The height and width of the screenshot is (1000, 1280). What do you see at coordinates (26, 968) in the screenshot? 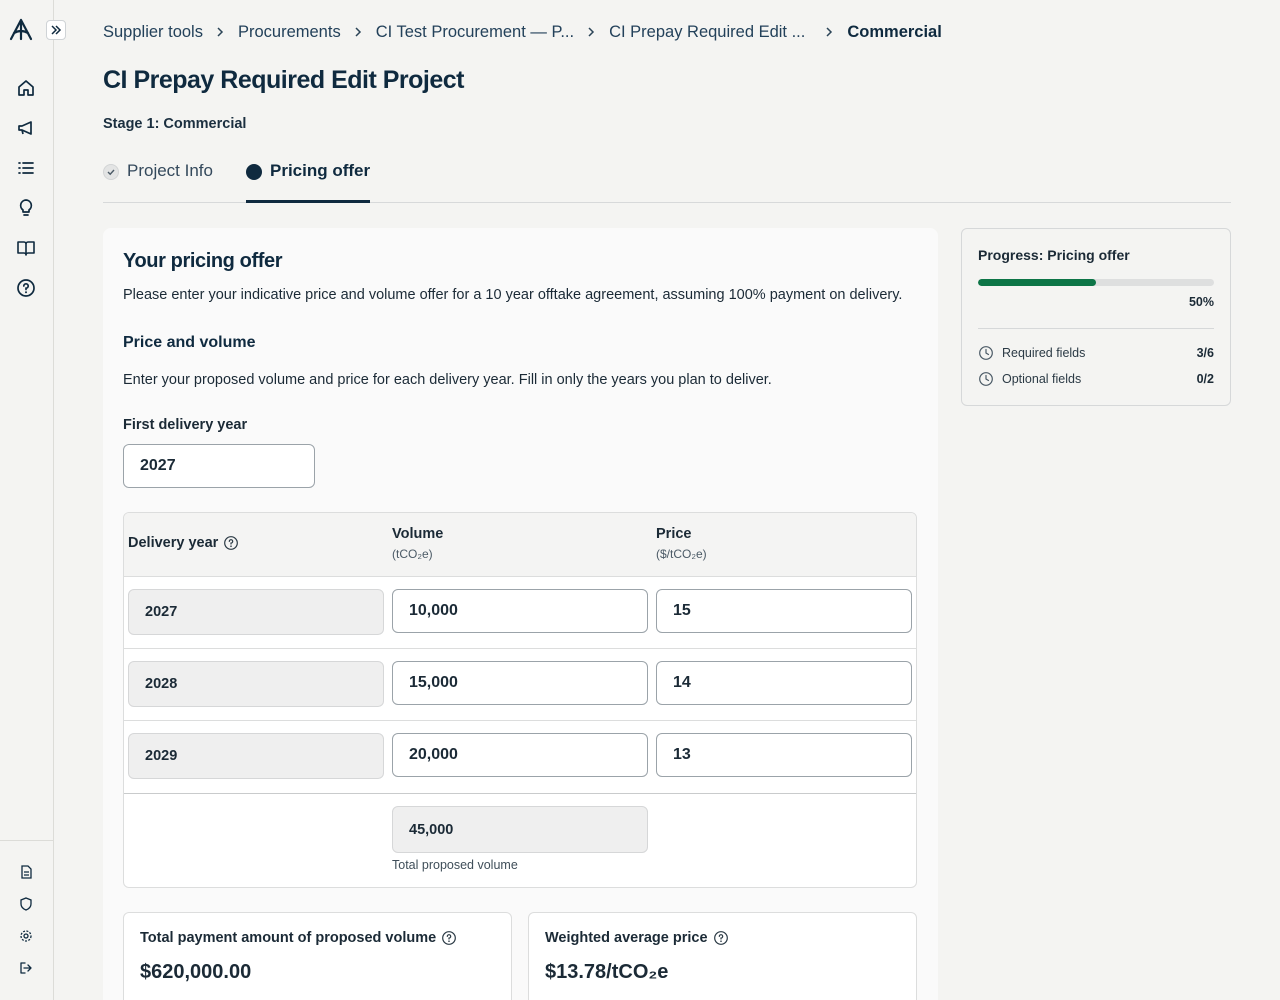
I see `logout-icon` at bounding box center [26, 968].